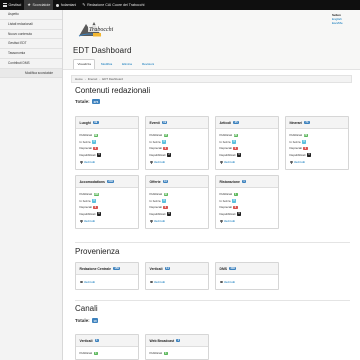 This screenshot has height=360, width=360. Describe the element at coordinates (31, 64) in the screenshot. I see `tray-item-contributi-dms: Contributi DMS` at that location.